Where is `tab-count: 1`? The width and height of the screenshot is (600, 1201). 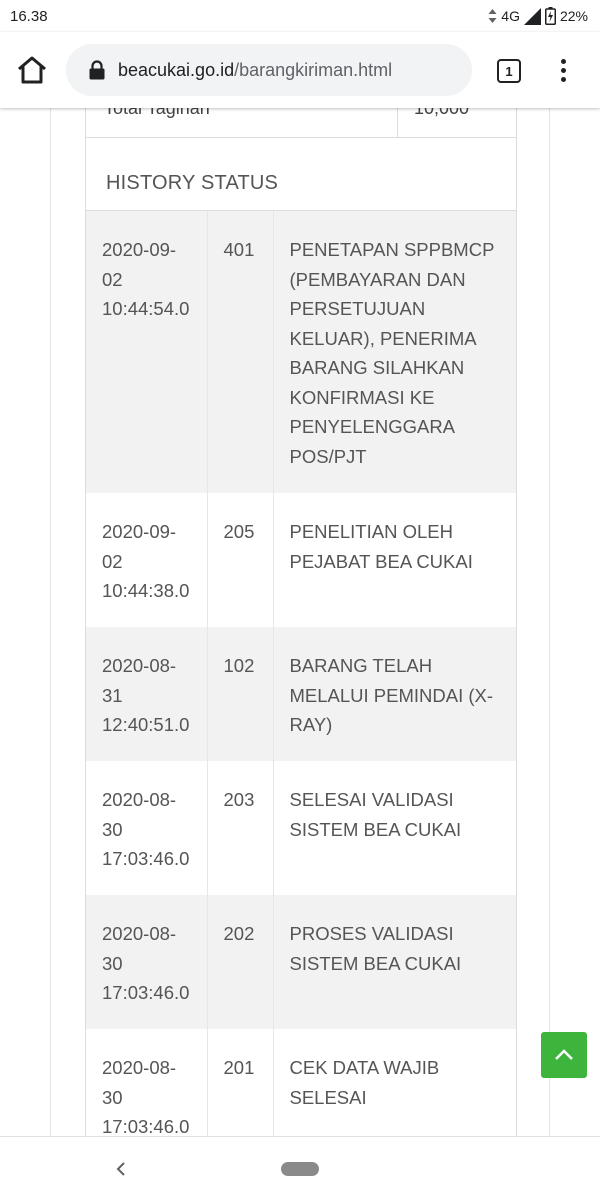
tab-count: 1 is located at coordinates (509, 71).